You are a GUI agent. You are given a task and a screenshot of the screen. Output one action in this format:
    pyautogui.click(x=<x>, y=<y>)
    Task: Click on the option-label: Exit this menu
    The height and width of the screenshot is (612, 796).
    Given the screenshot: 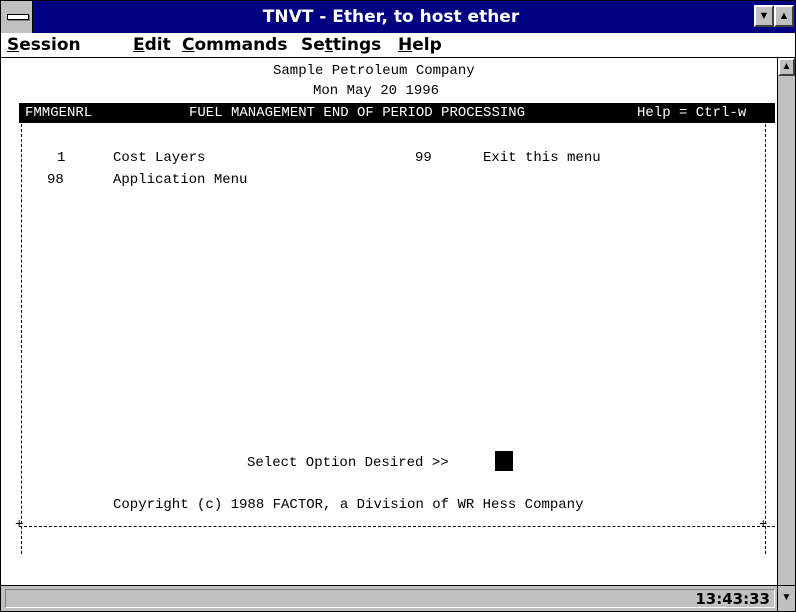 What is the action you would take?
    pyautogui.click(x=542, y=158)
    